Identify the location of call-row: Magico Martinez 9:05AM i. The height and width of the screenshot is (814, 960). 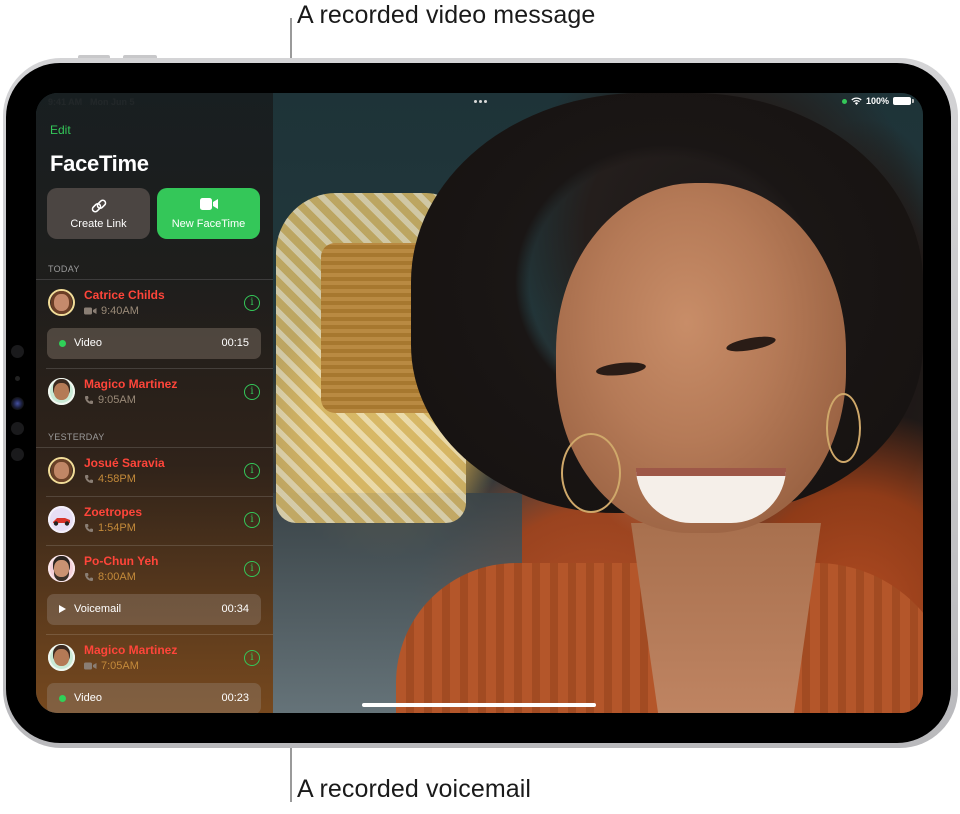
(154, 391).